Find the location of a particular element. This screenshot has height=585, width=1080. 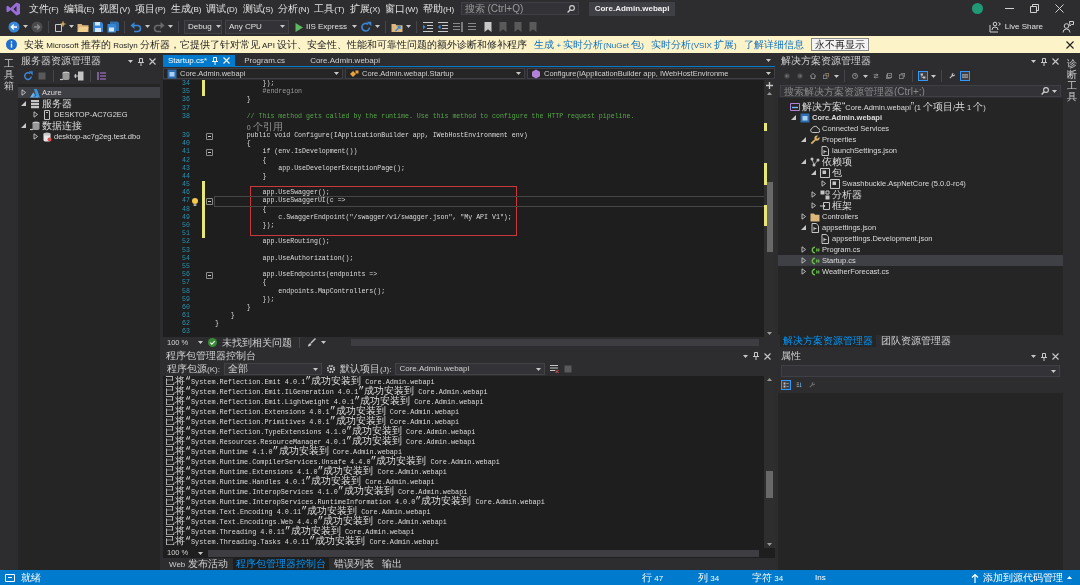

undo-icon is located at coordinates (136, 26).